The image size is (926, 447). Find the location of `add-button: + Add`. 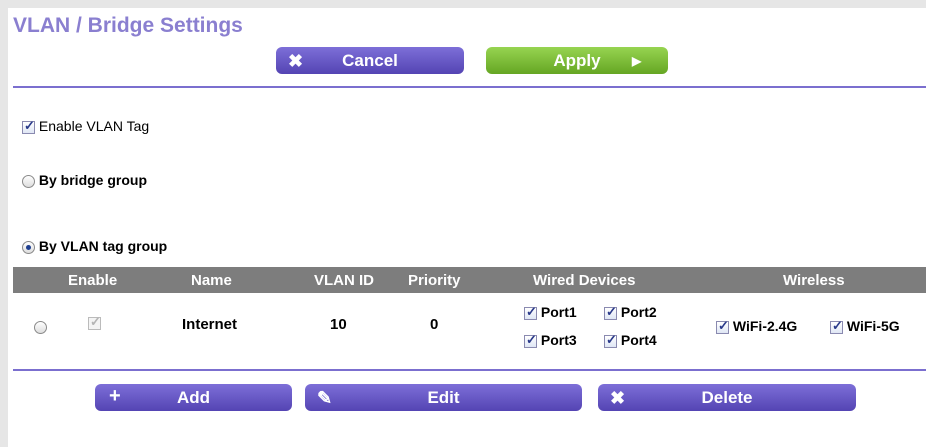

add-button: + Add is located at coordinates (193, 397).